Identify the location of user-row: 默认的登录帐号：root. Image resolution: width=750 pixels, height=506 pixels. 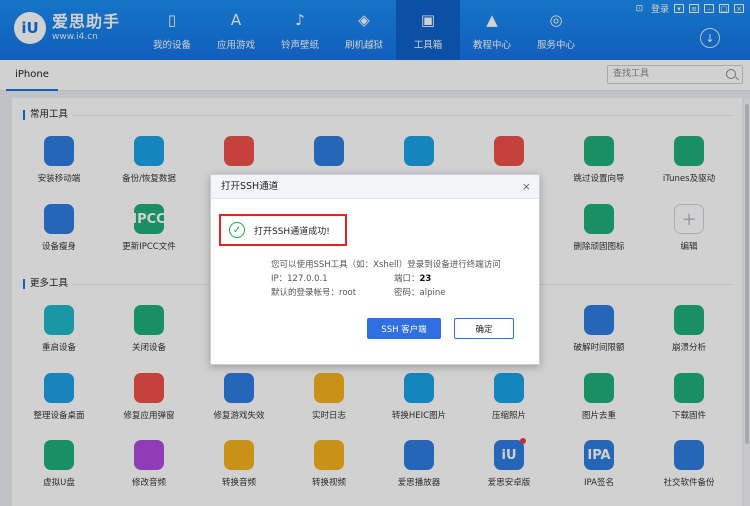
(314, 293).